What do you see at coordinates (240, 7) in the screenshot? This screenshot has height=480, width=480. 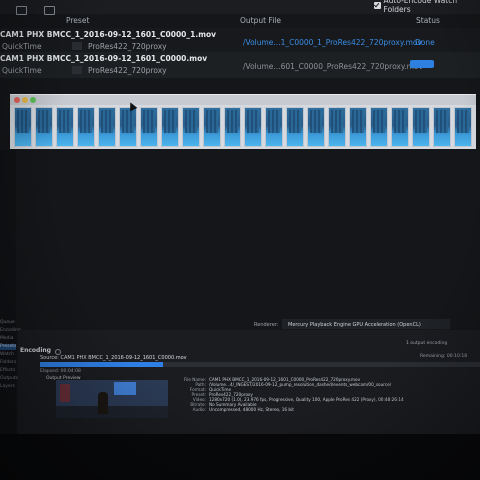 I see `queue-toolbar: Auto-Encode Watch Folders` at bounding box center [240, 7].